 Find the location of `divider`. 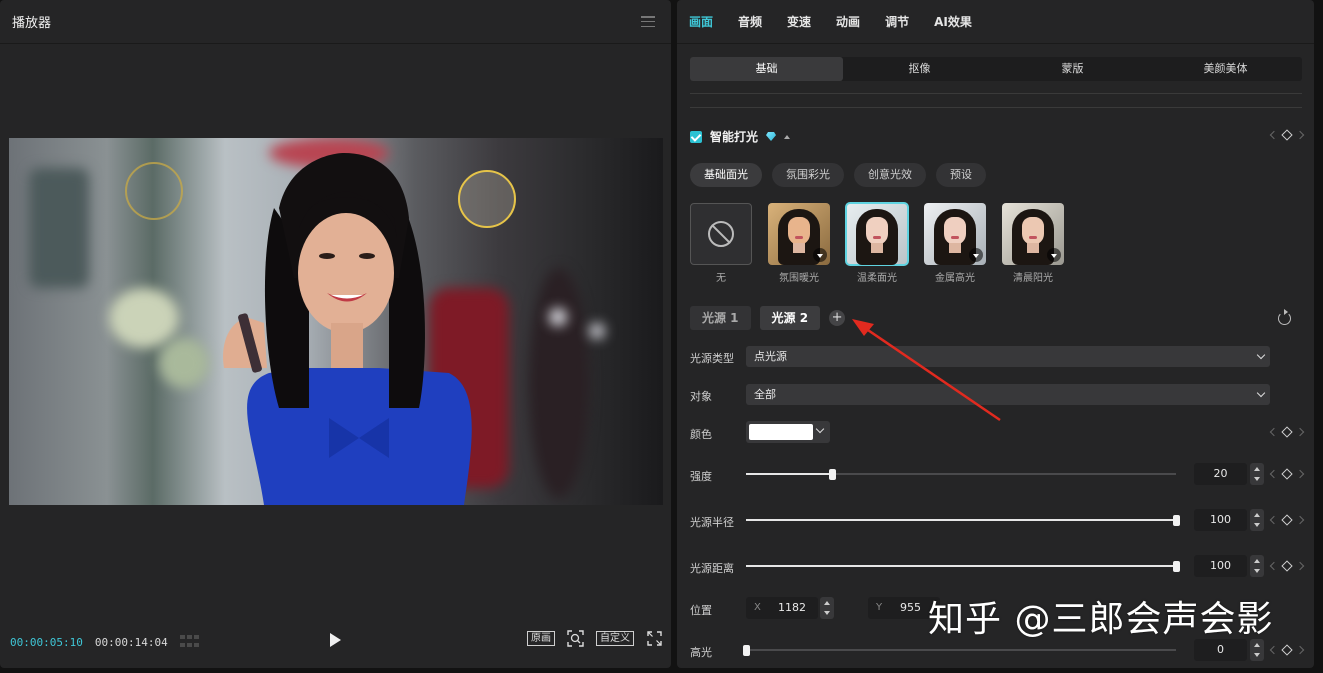

divider is located at coordinates (996, 93).